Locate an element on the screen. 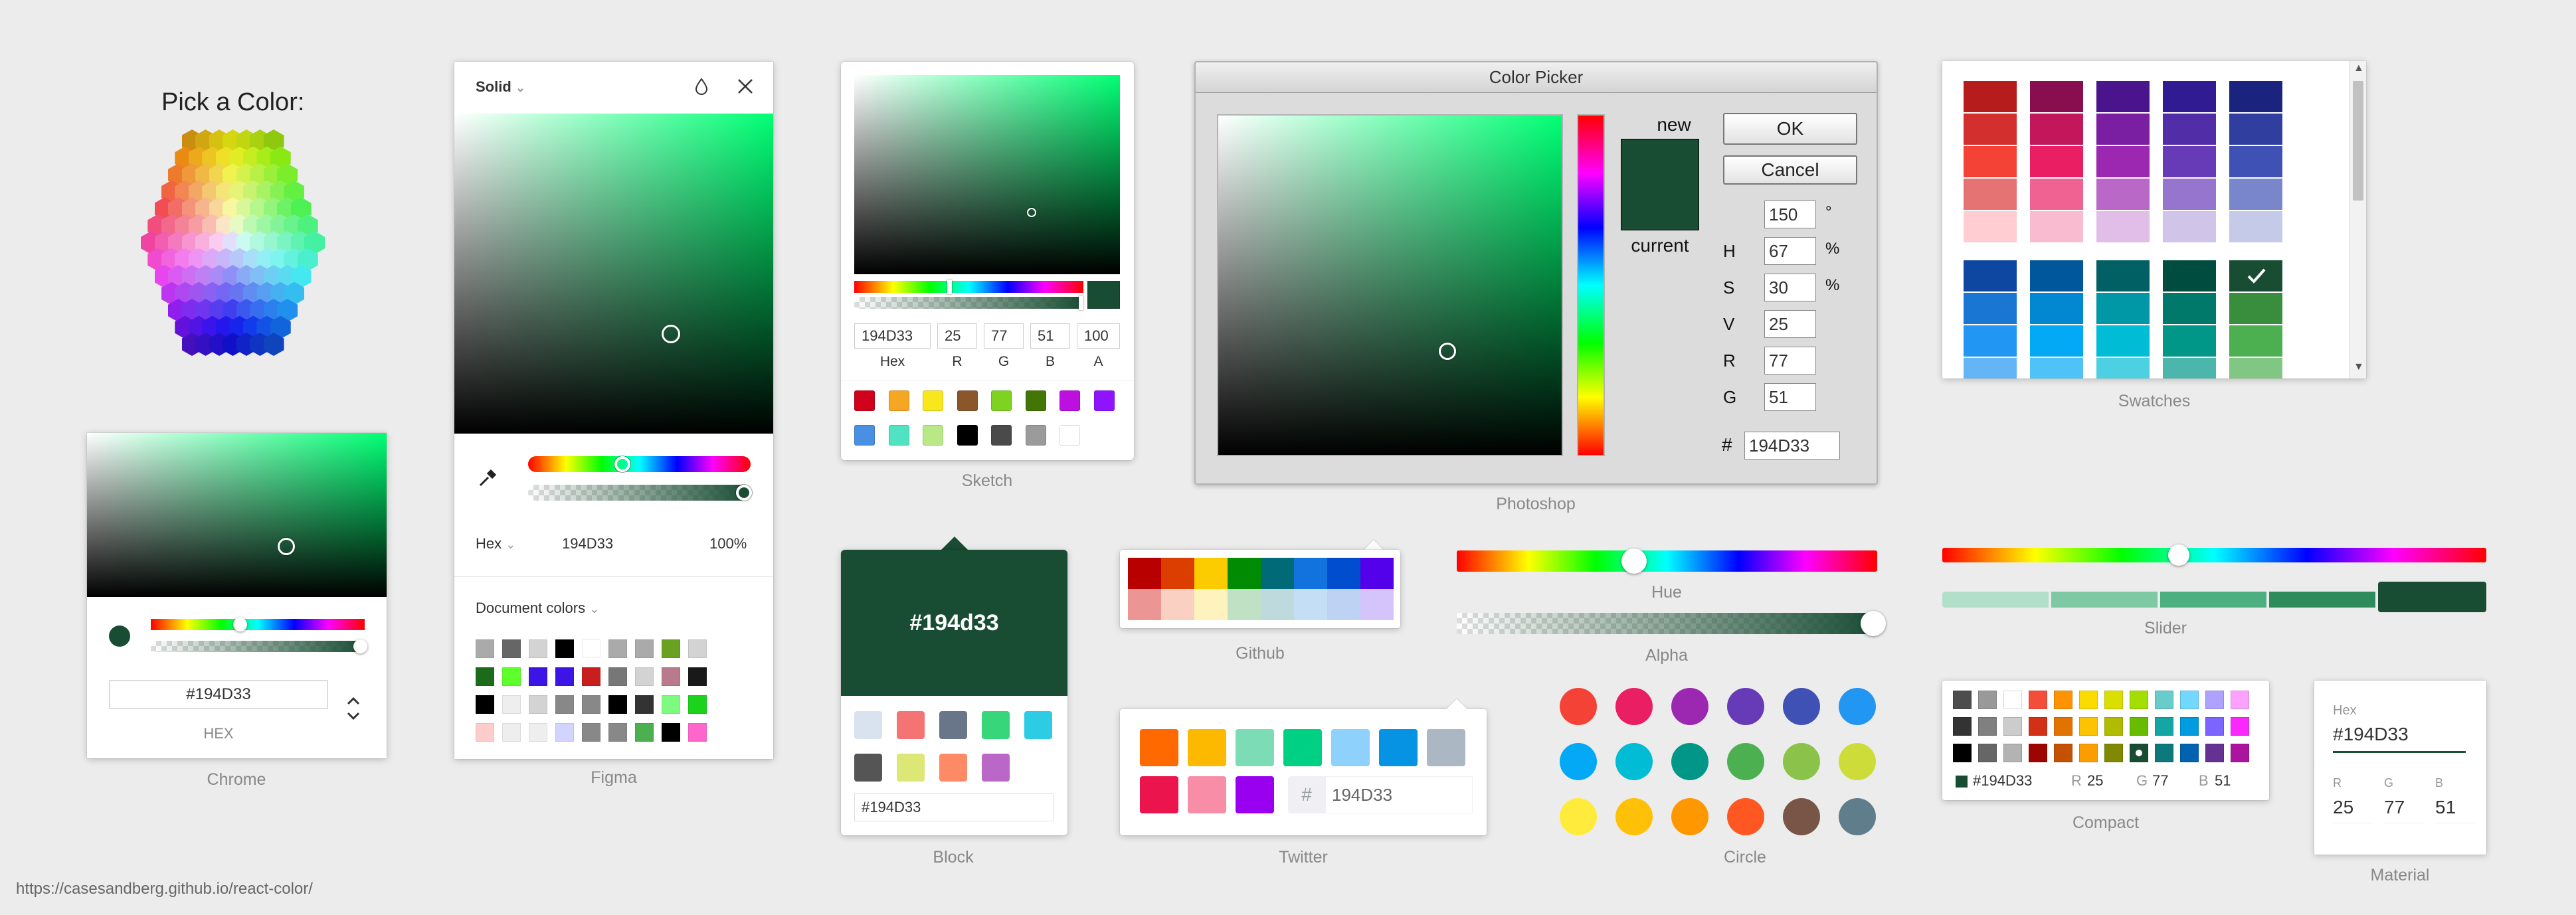 Image resolution: width=2576 pixels, height=915 pixels. sketch-alpha-slider is located at coordinates (968, 302).